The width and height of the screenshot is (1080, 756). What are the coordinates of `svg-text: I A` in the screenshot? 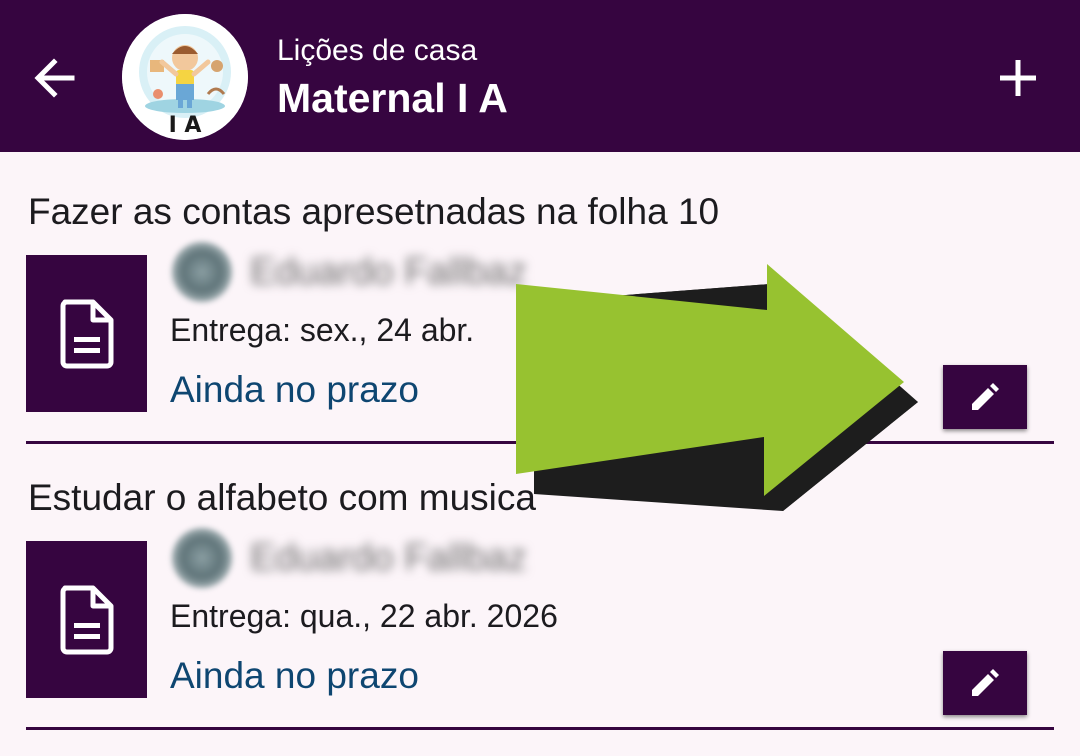 It's located at (185, 125).